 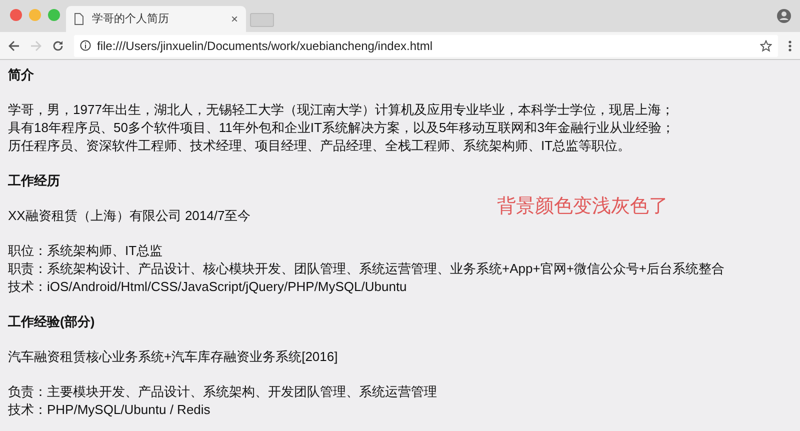 What do you see at coordinates (582, 207) in the screenshot?
I see `annotation-text: 背景颜色变浅灰色了` at bounding box center [582, 207].